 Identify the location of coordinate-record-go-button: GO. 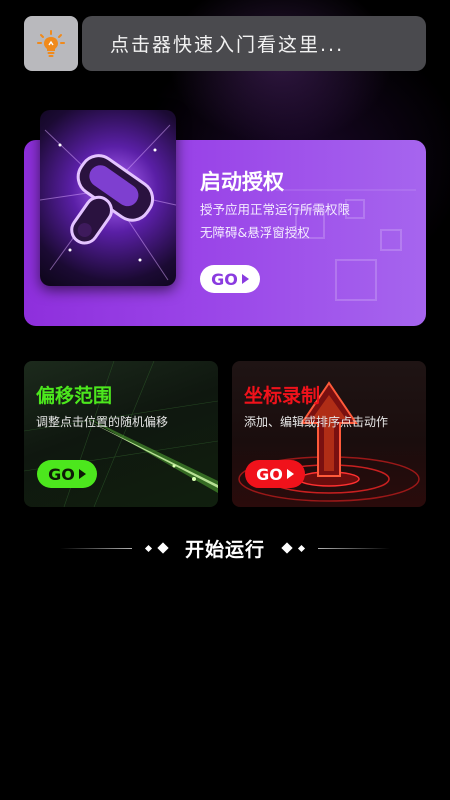
(275, 474).